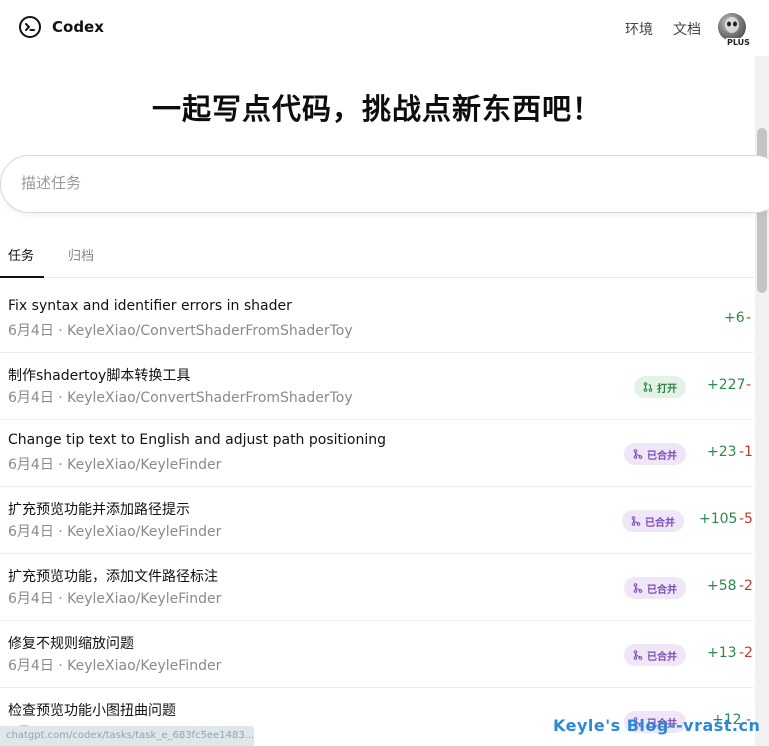 This screenshot has width=769, height=746. I want to click on diff-additions: +58, so click(722, 586).